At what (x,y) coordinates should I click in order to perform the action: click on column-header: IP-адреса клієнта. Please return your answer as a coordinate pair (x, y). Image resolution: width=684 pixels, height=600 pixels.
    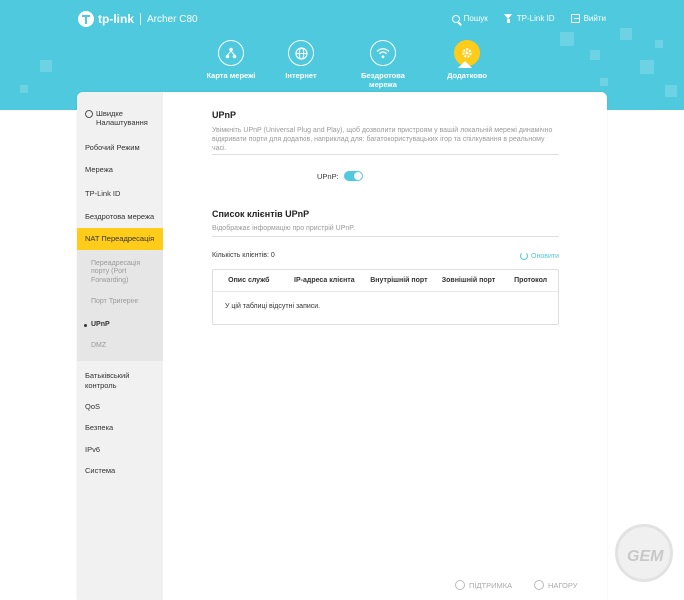
    Looking at the image, I should click on (324, 280).